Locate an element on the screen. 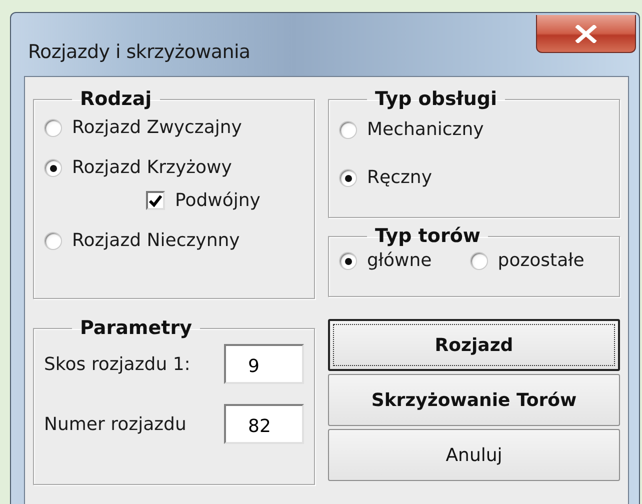  group-title: Parametry is located at coordinates (136, 328).